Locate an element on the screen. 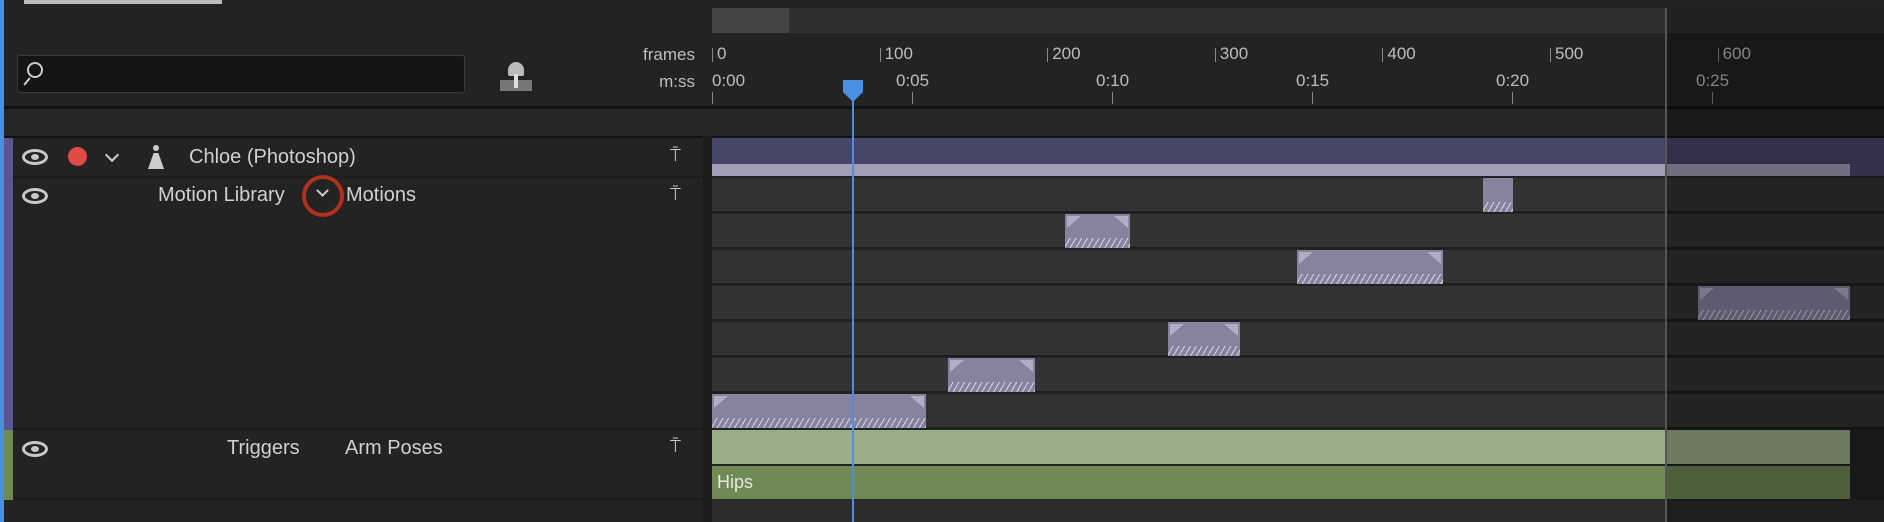 Image resolution: width=1884 pixels, height=522 pixels. time-tick-label: 0:15 is located at coordinates (1313, 80).